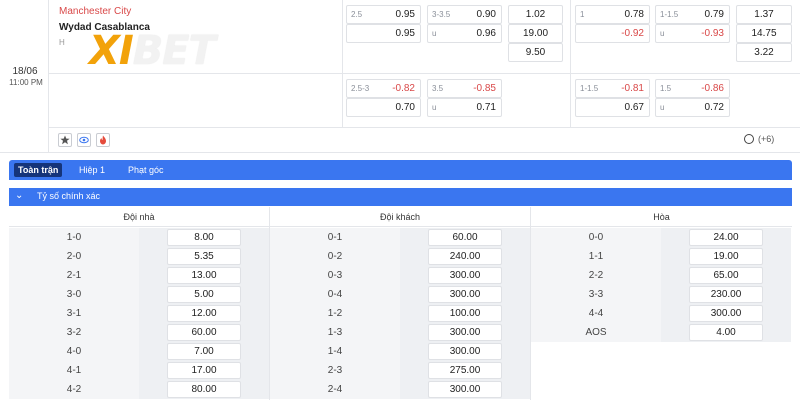 The width and height of the screenshot is (800, 400). I want to click on odds-line: 1-1.5, so click(669, 14).